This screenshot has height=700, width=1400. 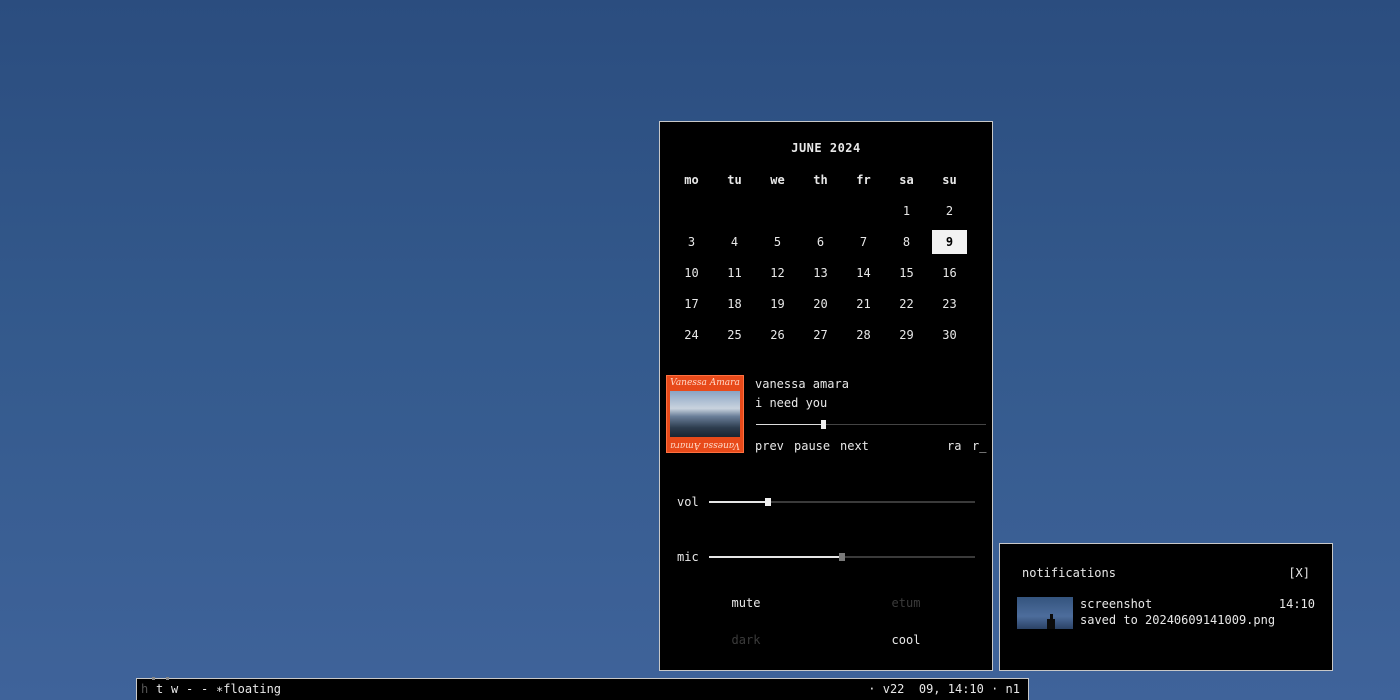 I want to click on calendar-week-row: 10 11 12 13 14 15 16, so click(x=827, y=272).